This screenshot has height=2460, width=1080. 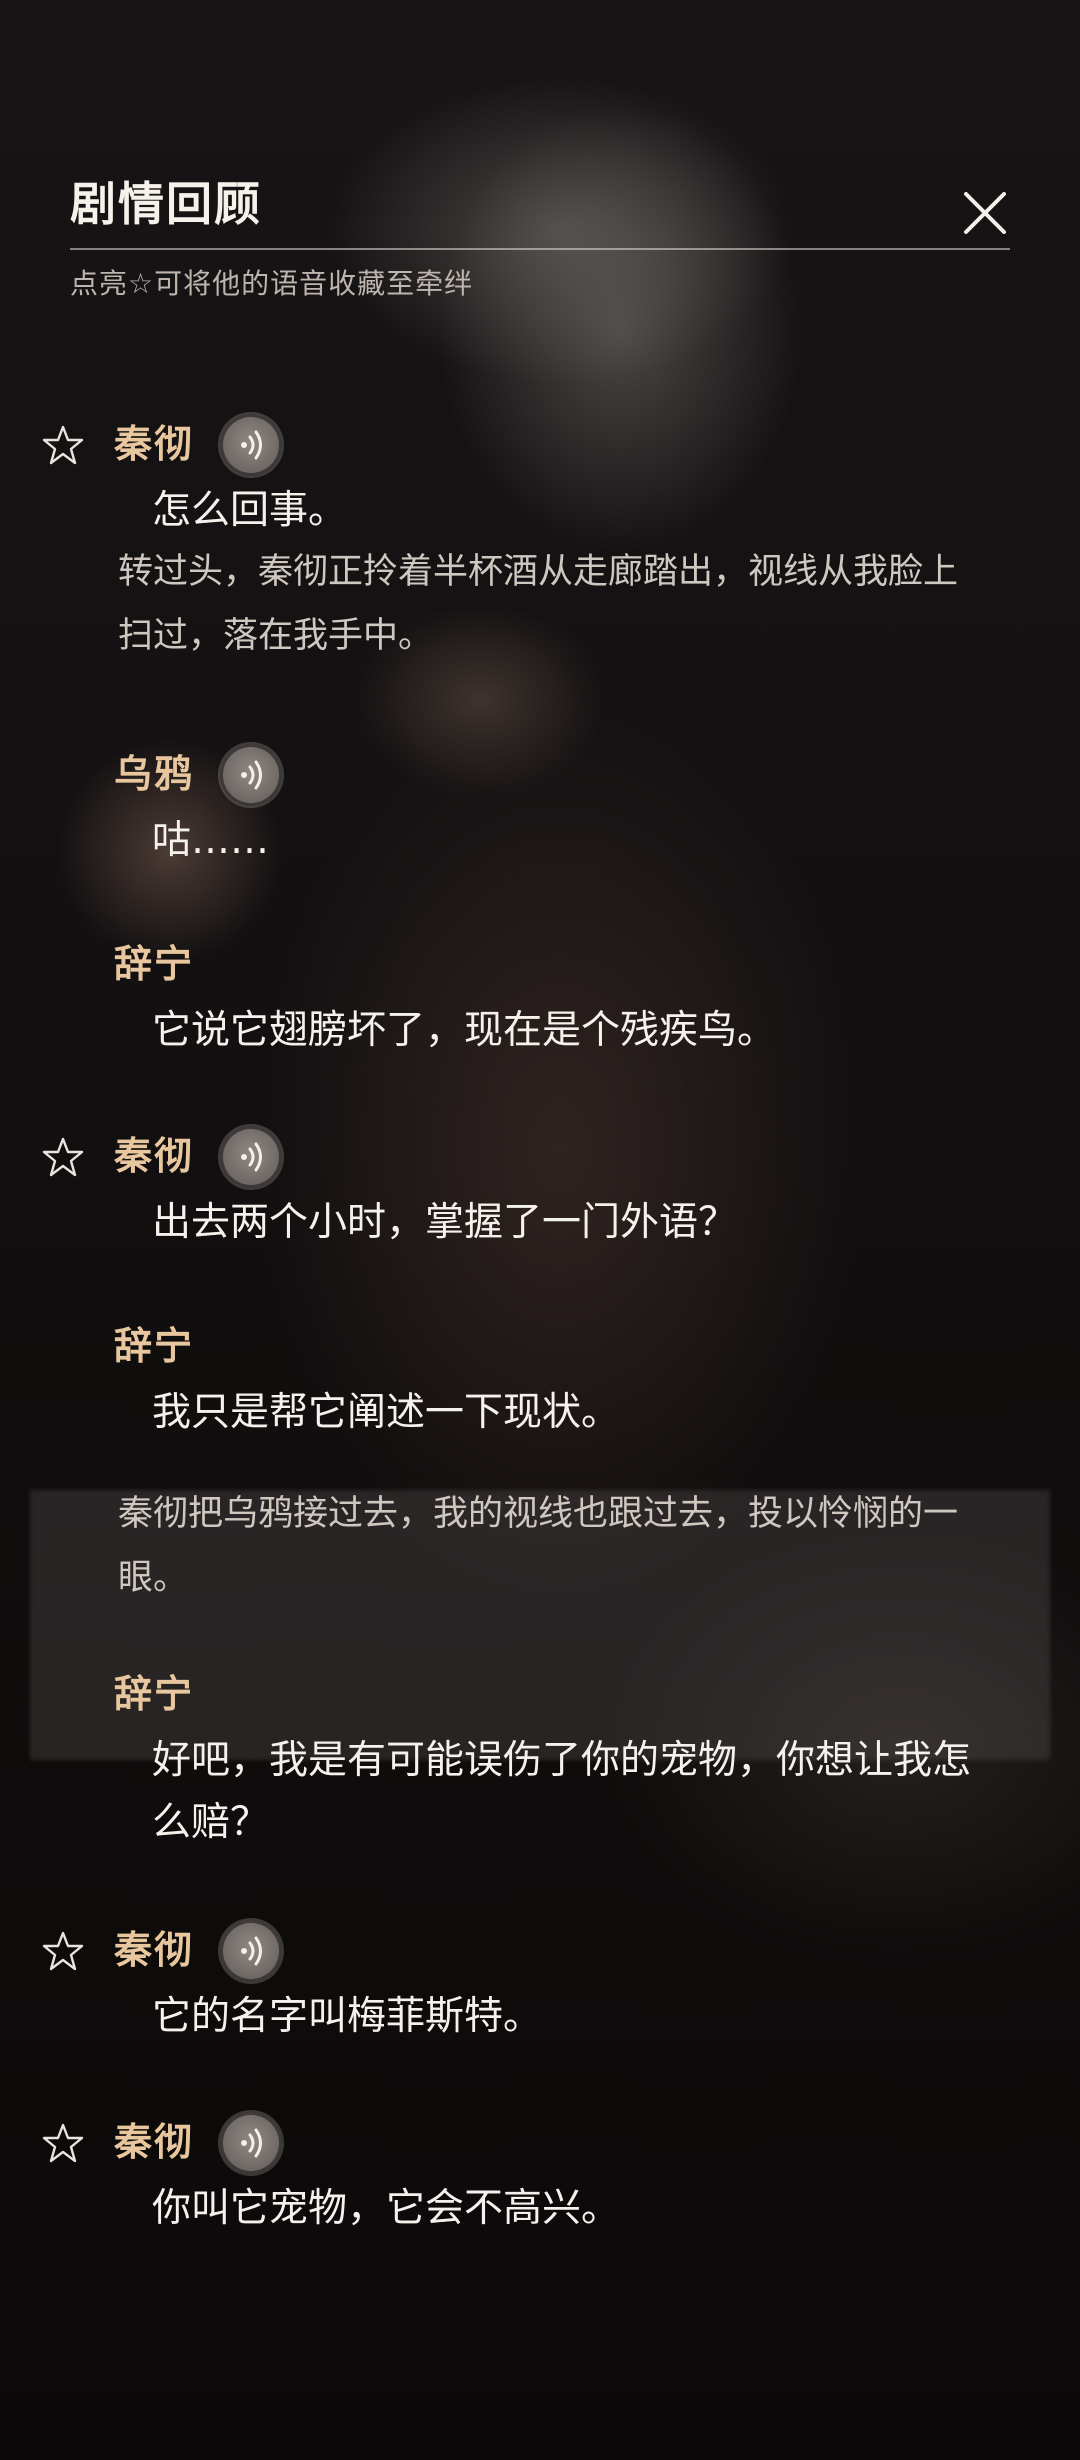 What do you see at coordinates (272, 283) in the screenshot?
I see `favorite-hint: 点亮☆可将他的语音收藏至牵绊` at bounding box center [272, 283].